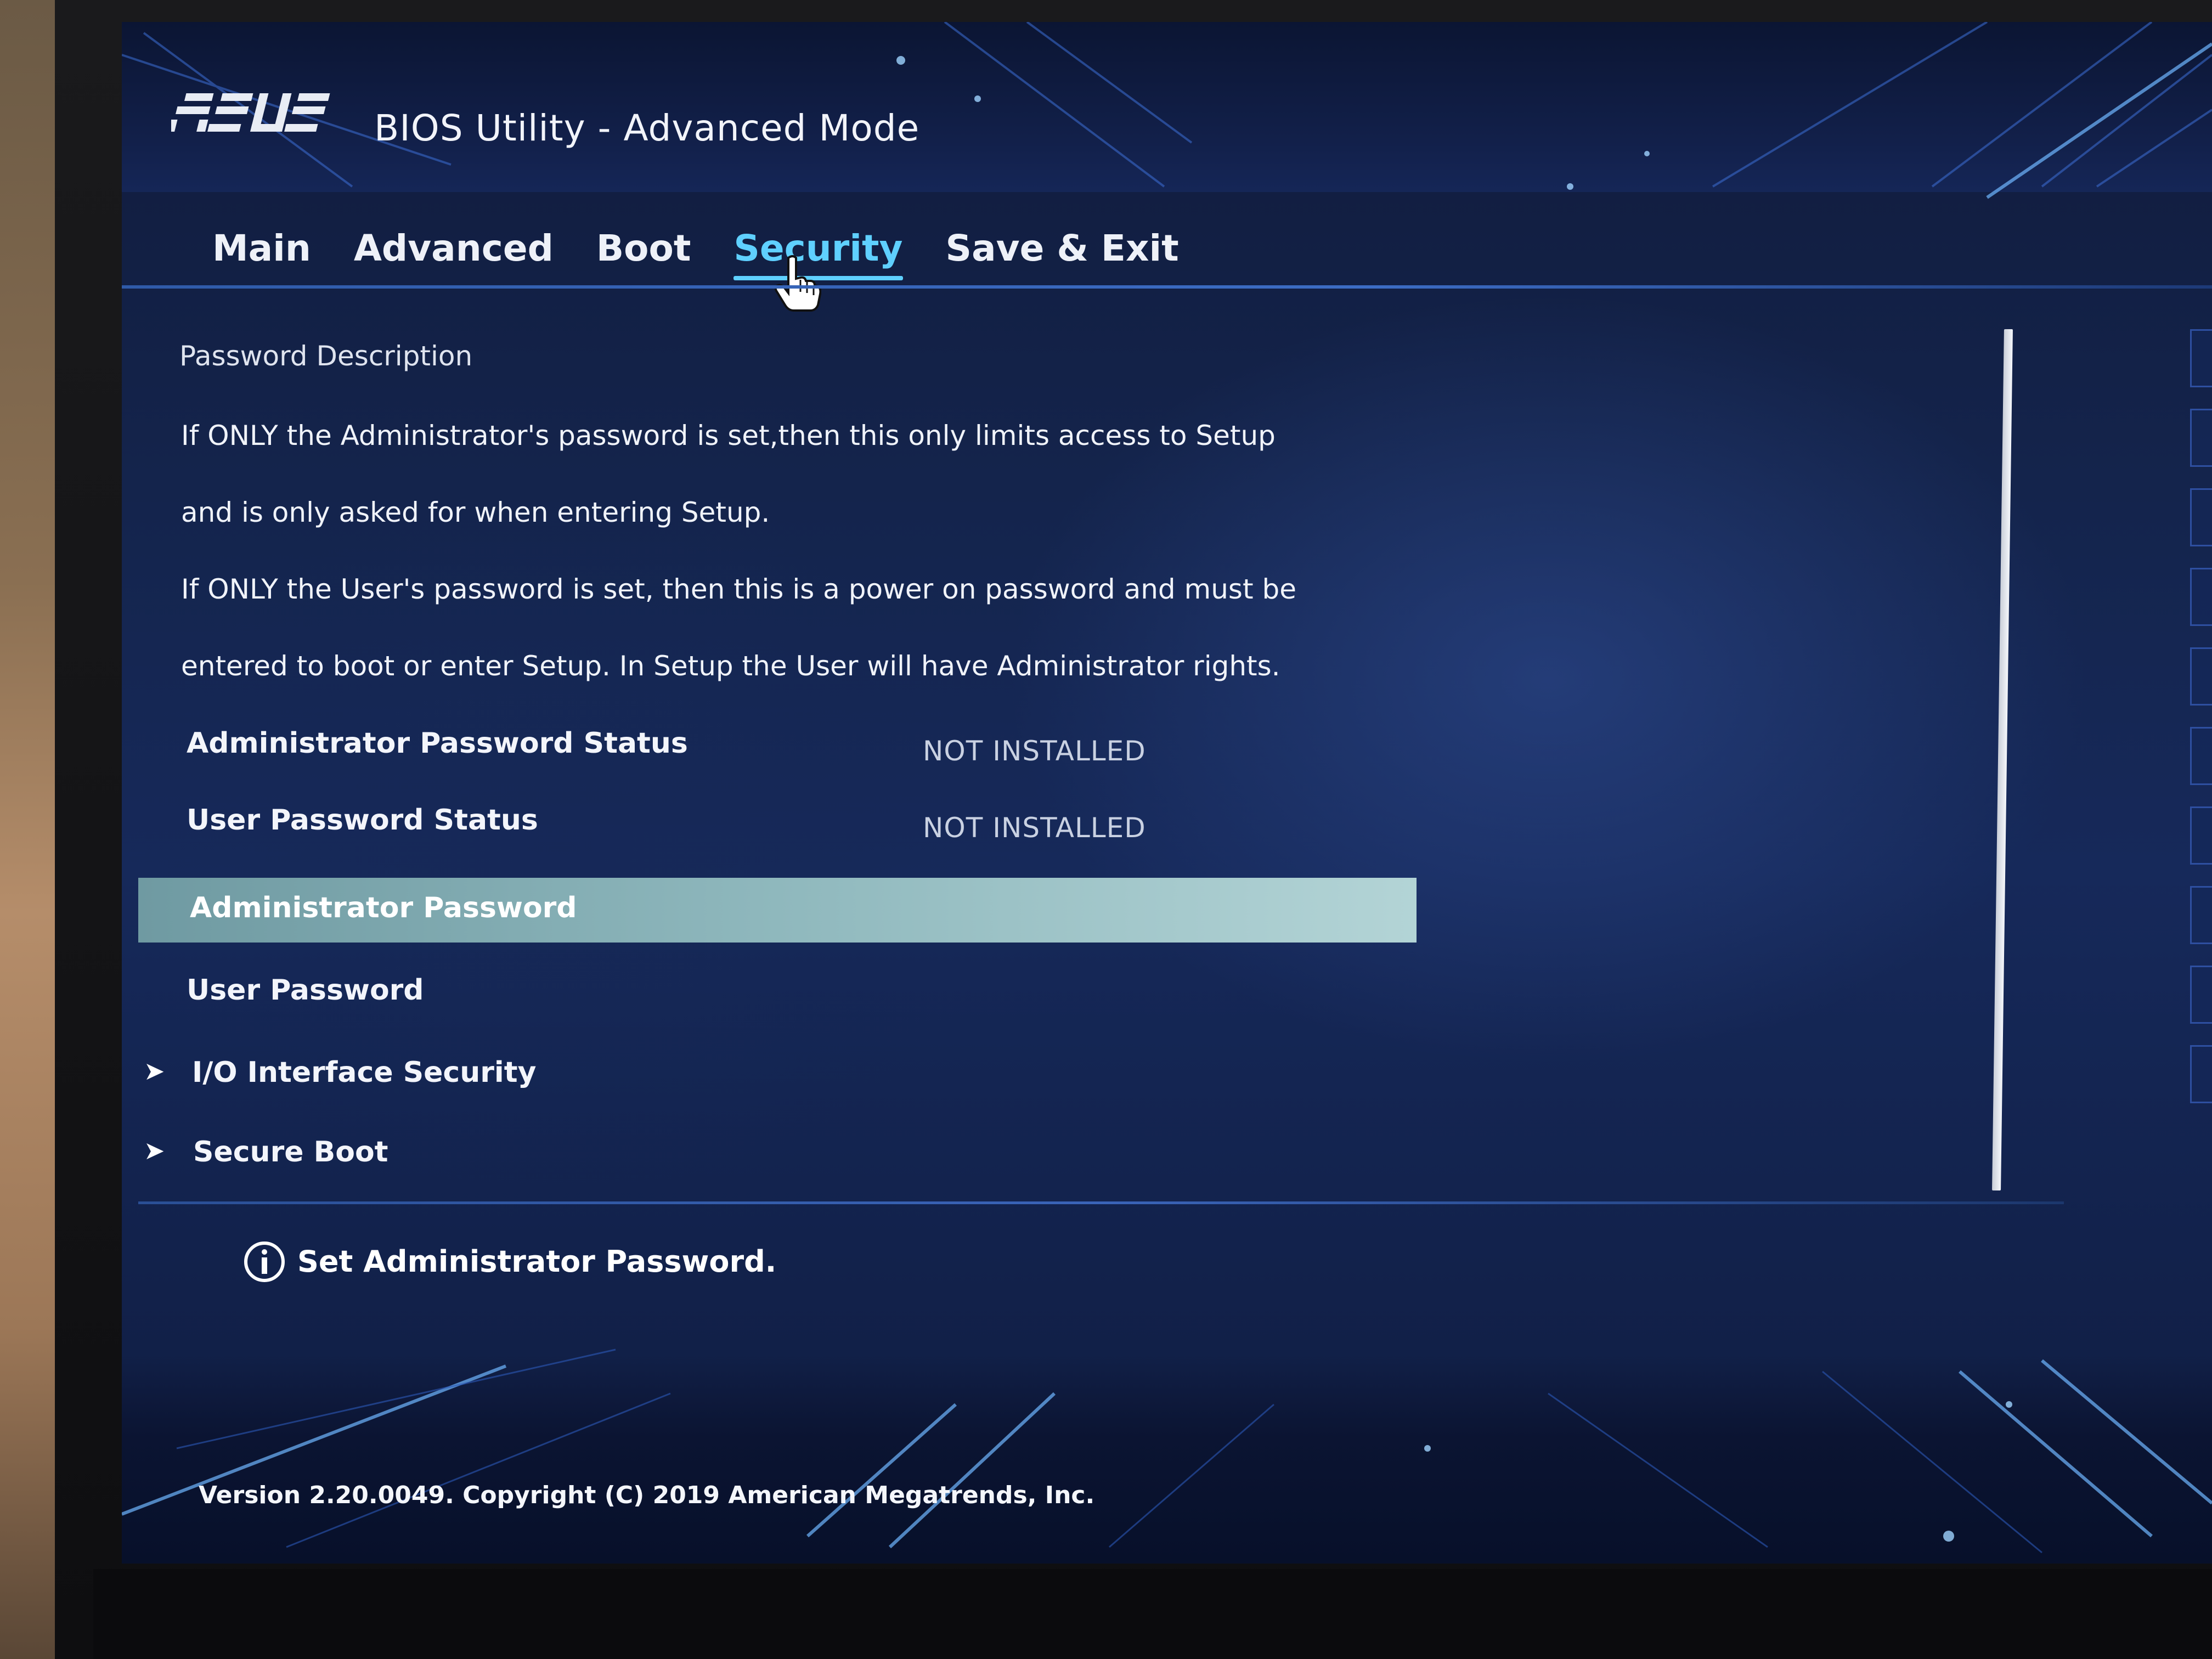 The image size is (2212, 1659). What do you see at coordinates (326, 356) in the screenshot?
I see `section-title: Password Description` at bounding box center [326, 356].